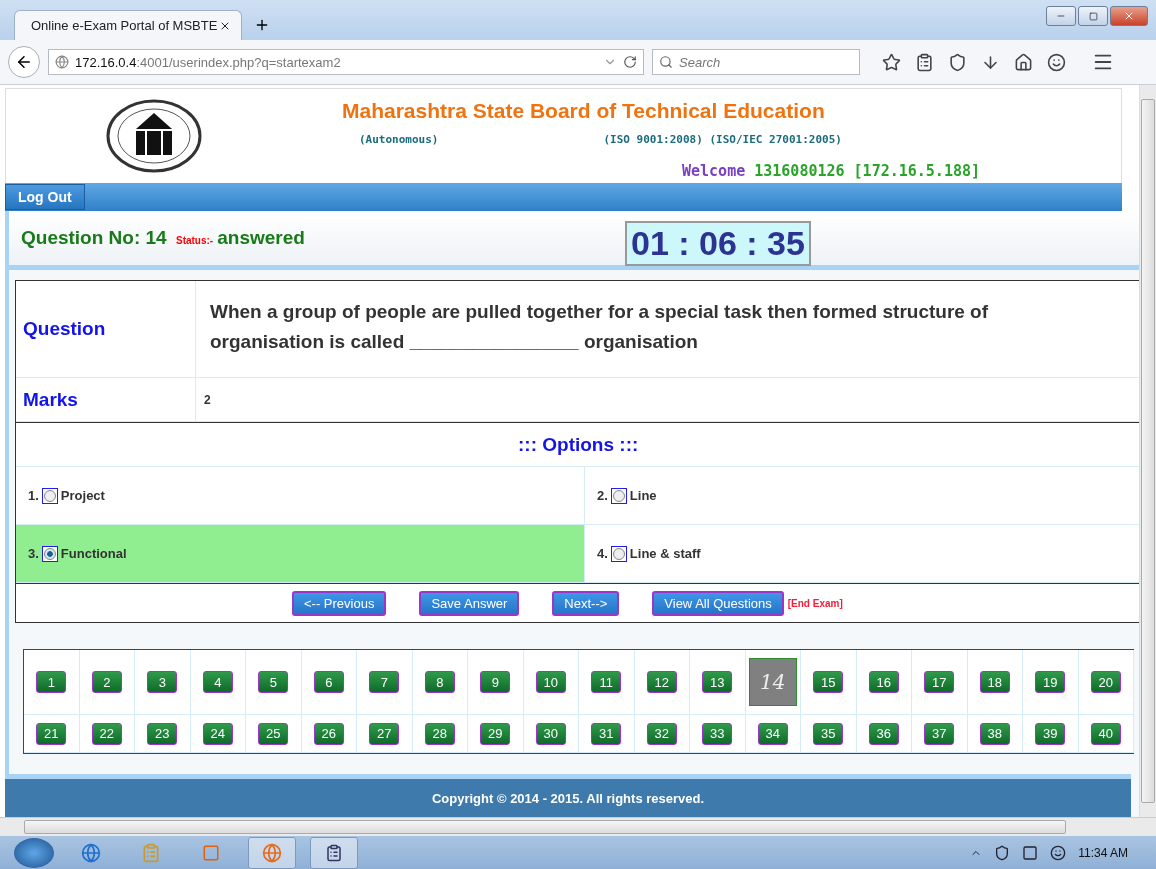 The width and height of the screenshot is (1156, 869). I want to click on option-label: Project, so click(82, 495).